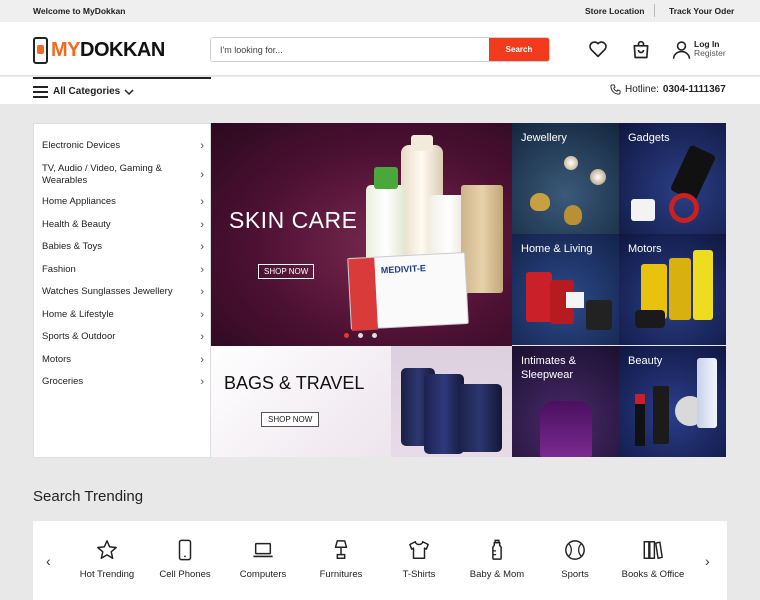 This screenshot has height=600, width=760. What do you see at coordinates (565, 289) in the screenshot?
I see `tile-home-living: Home & Living` at bounding box center [565, 289].